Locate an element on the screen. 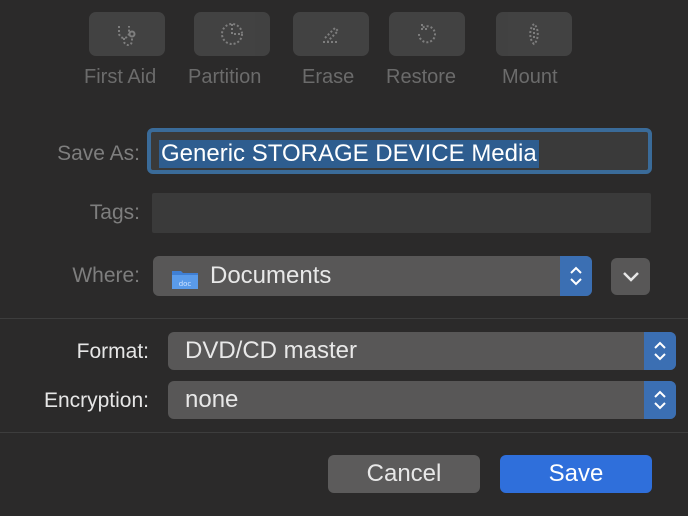 This screenshot has width=688, height=516. chevron-down-icon is located at coordinates (631, 277).